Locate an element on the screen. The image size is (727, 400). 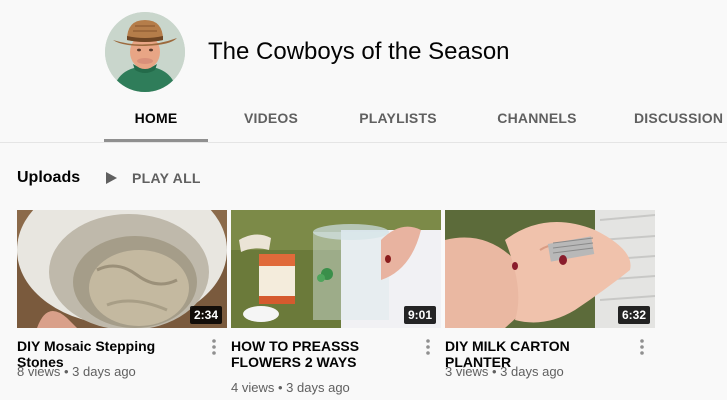
tab-videos: VIDEOS is located at coordinates (271, 118).